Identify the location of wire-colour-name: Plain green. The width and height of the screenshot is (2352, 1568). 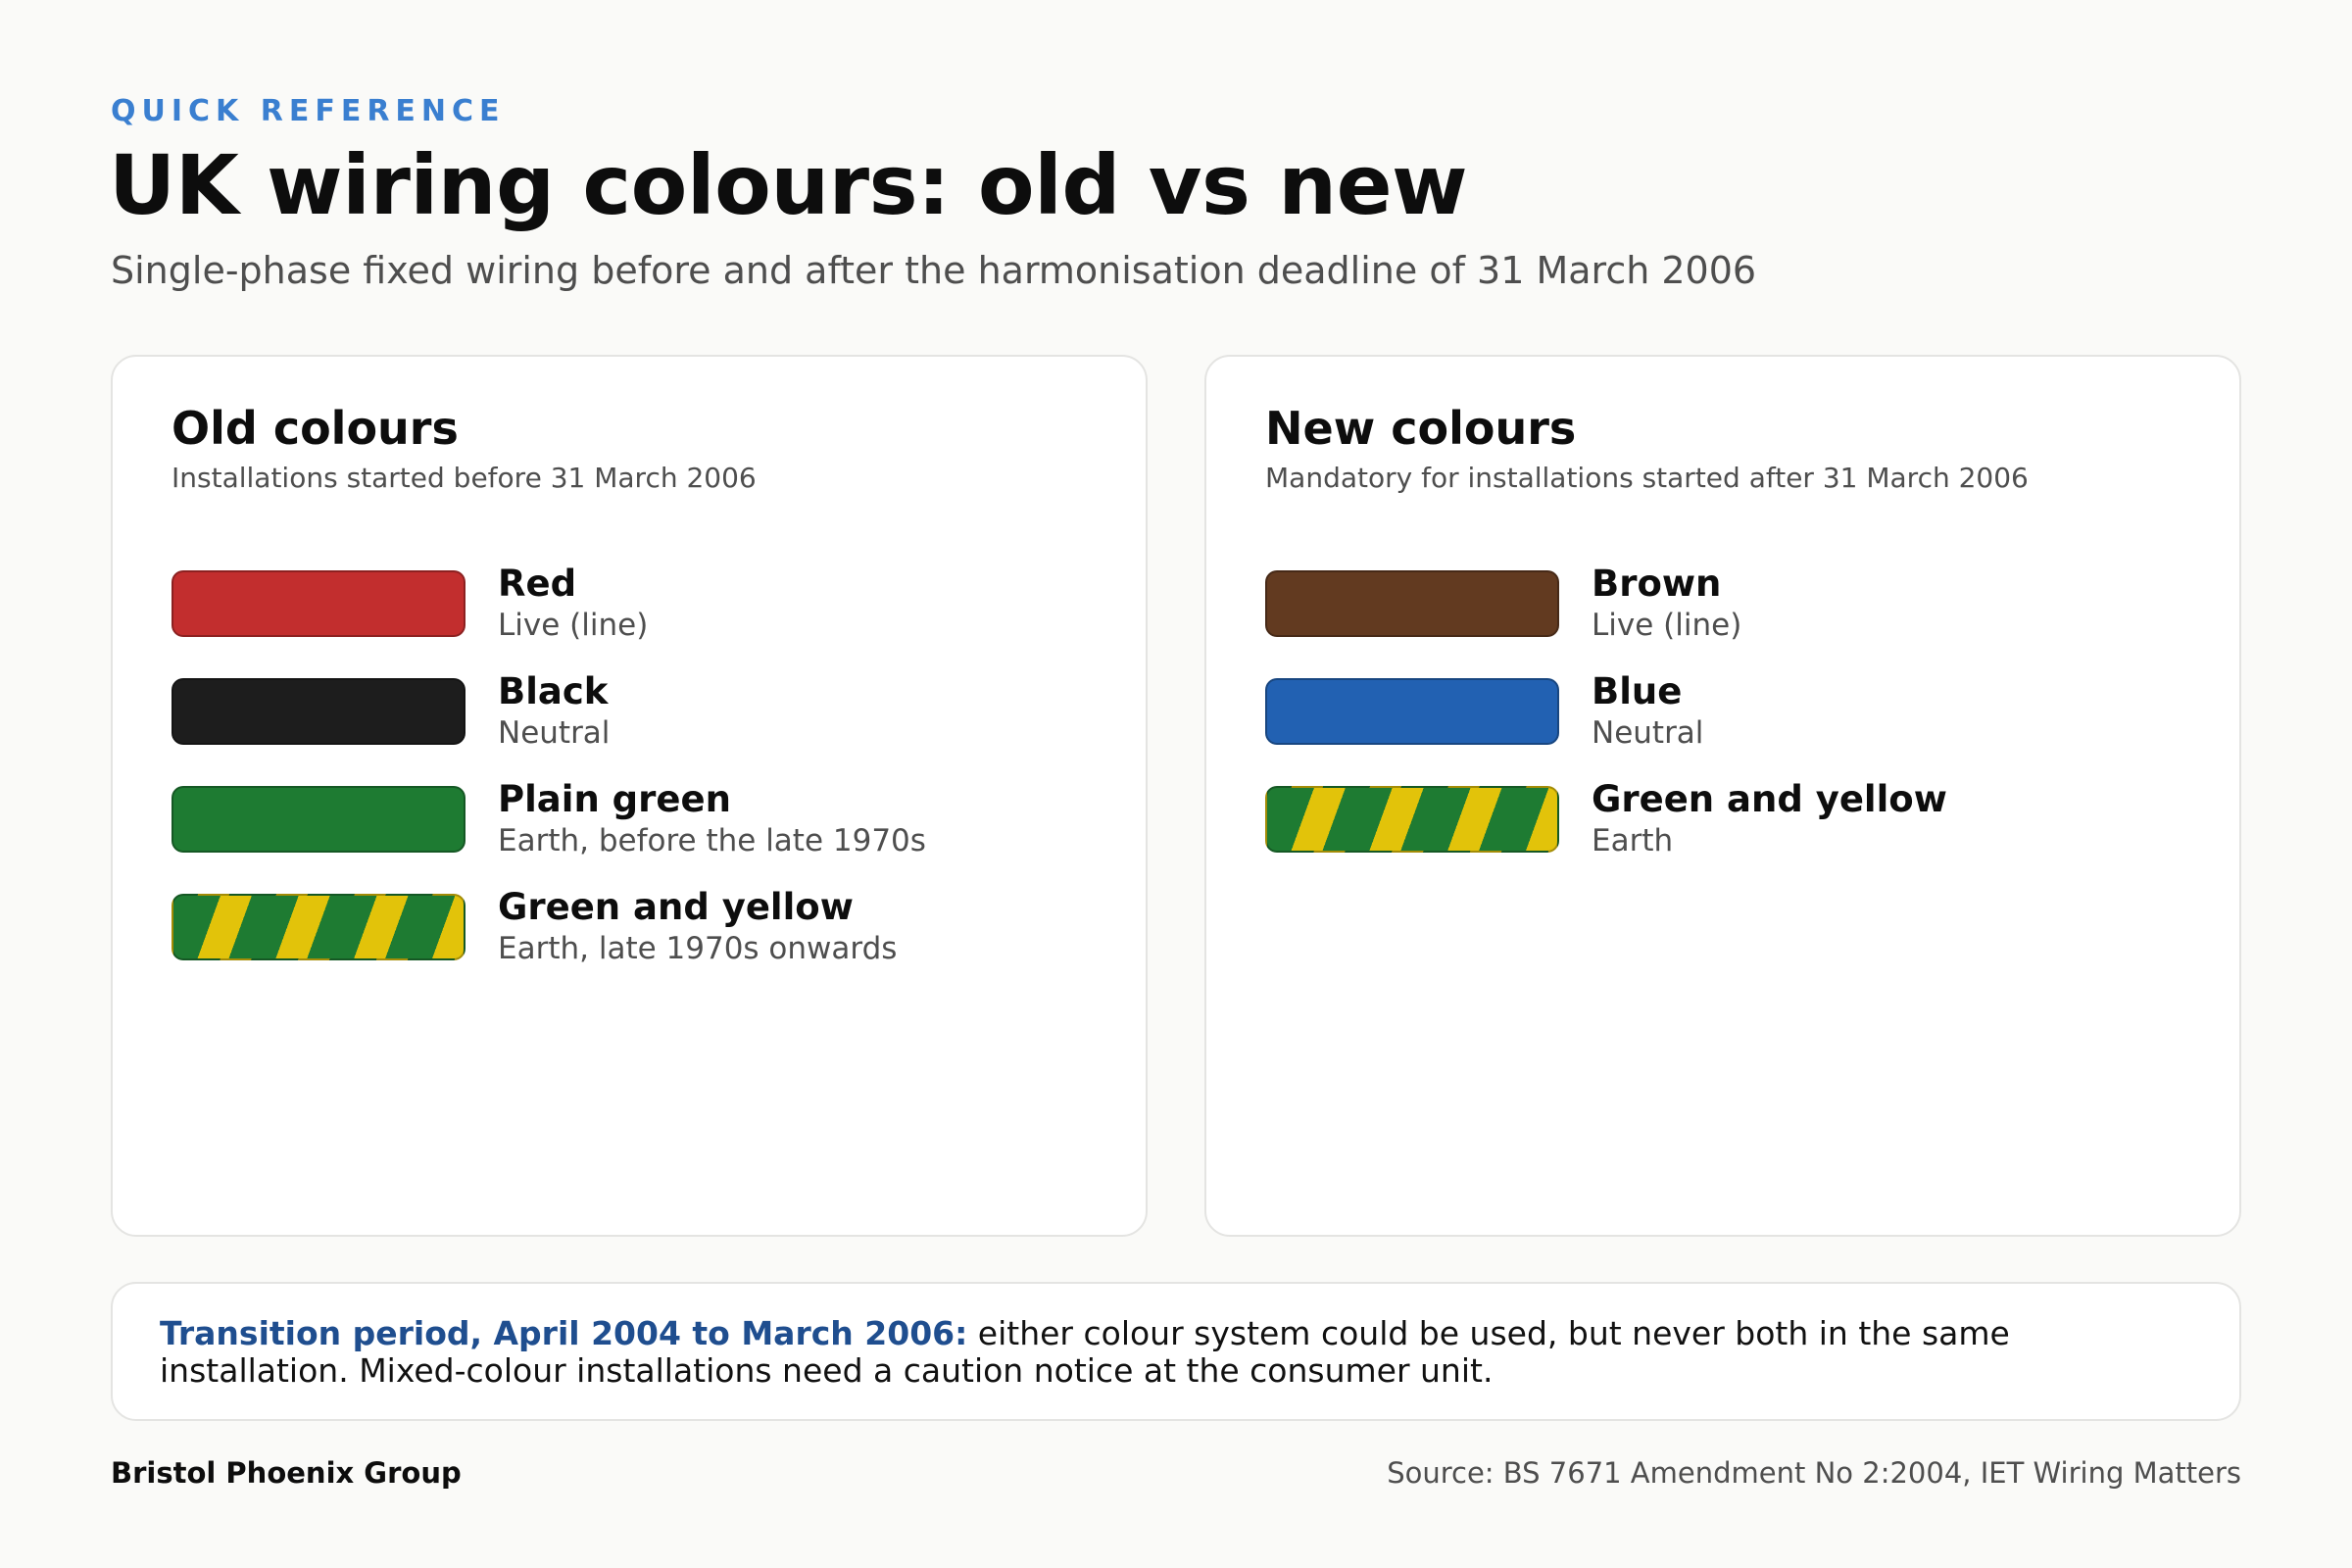
(614, 798).